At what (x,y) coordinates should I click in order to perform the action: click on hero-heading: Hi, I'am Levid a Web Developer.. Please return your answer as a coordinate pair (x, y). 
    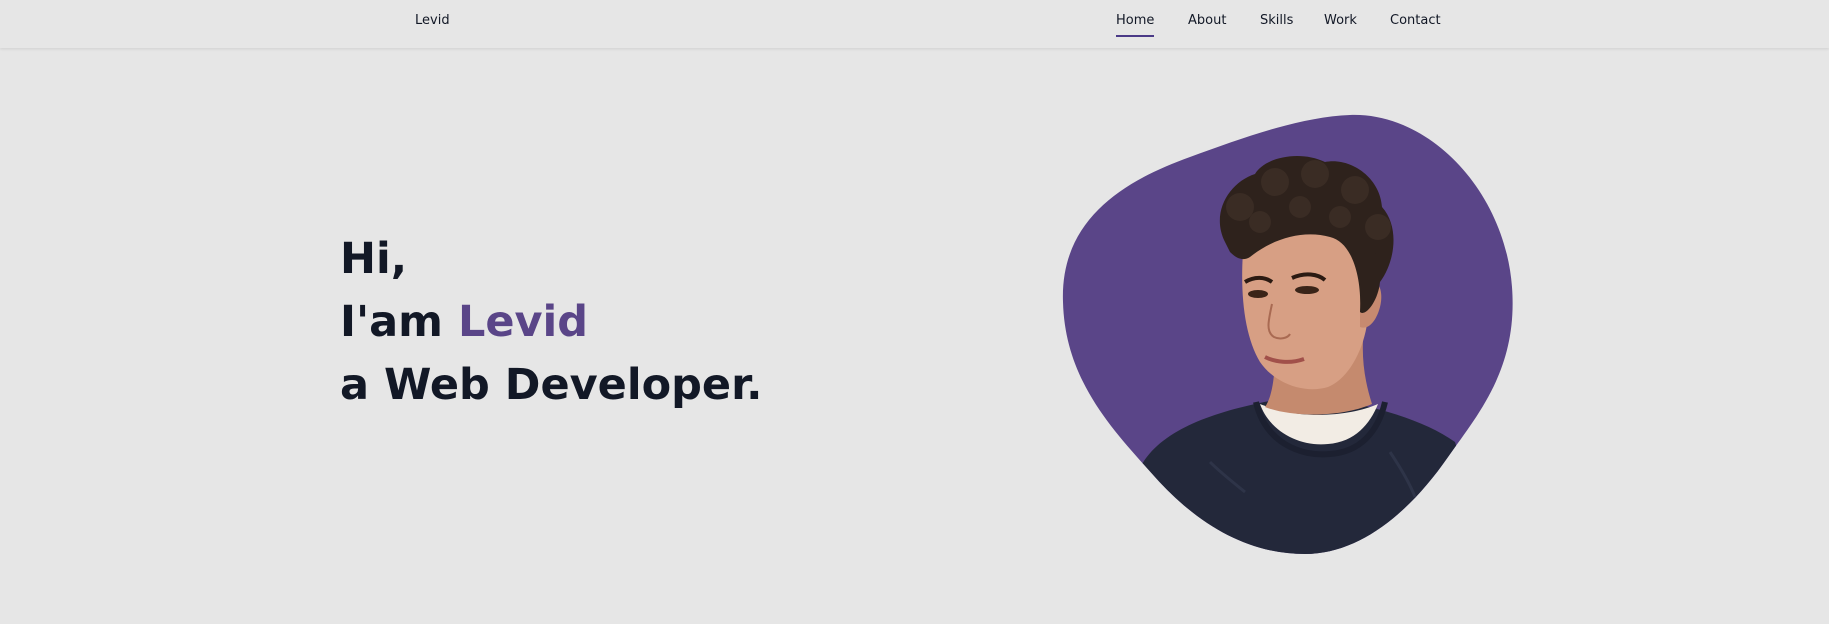
    Looking at the image, I should click on (551, 322).